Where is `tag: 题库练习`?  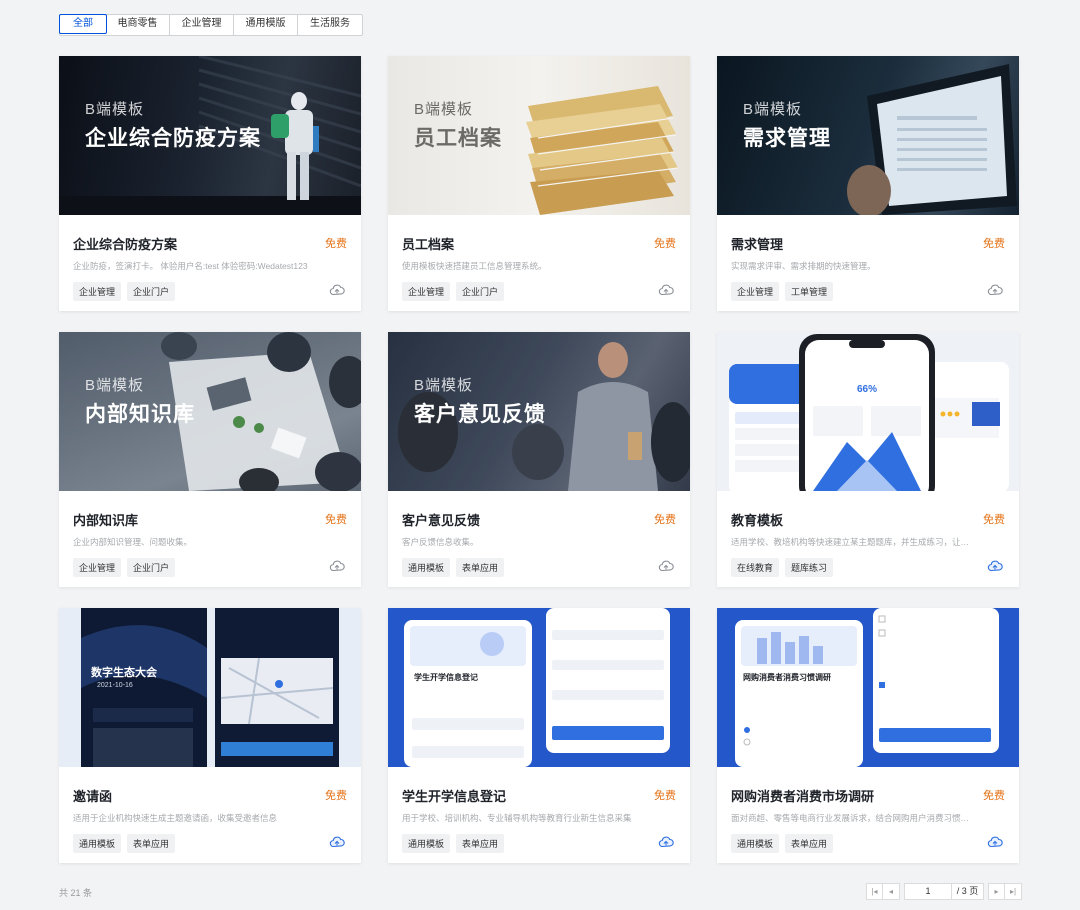 tag: 题库练习 is located at coordinates (809, 567).